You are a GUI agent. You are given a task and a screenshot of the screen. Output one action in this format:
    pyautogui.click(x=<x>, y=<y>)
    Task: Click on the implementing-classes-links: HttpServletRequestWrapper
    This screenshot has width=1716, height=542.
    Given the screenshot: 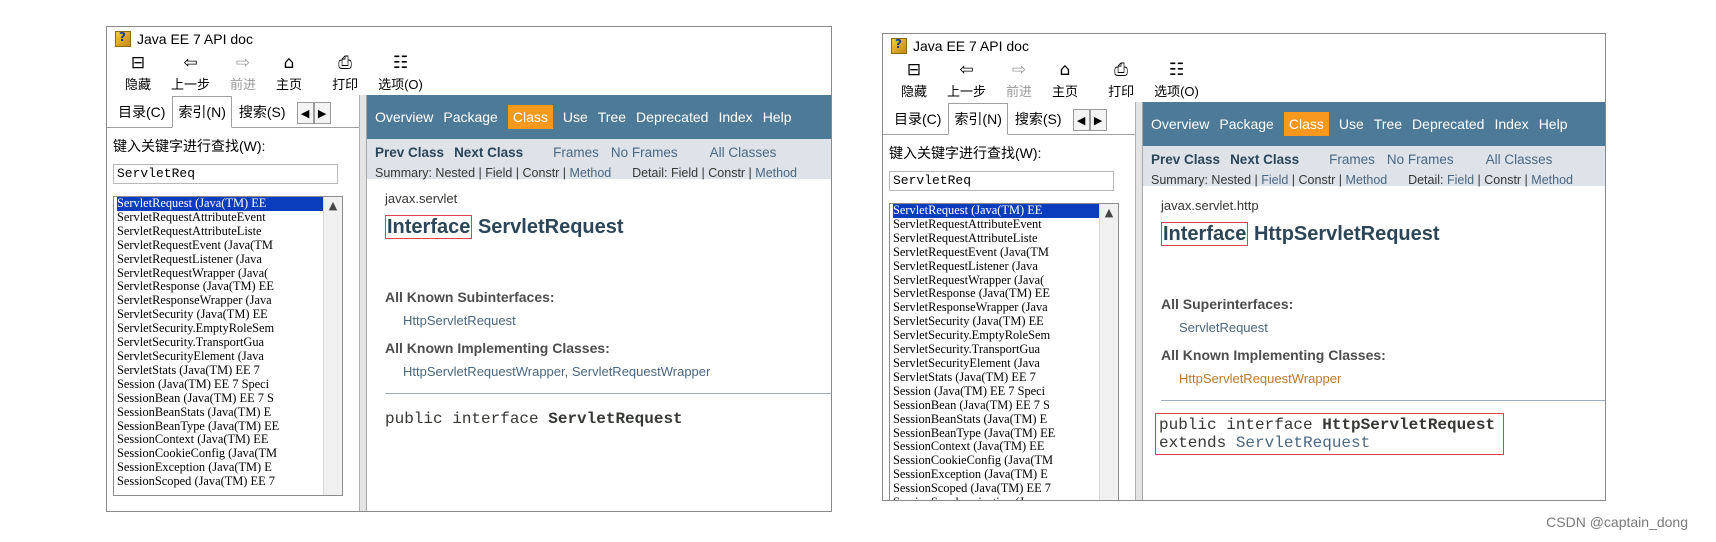 What is the action you would take?
    pyautogui.click(x=1392, y=378)
    